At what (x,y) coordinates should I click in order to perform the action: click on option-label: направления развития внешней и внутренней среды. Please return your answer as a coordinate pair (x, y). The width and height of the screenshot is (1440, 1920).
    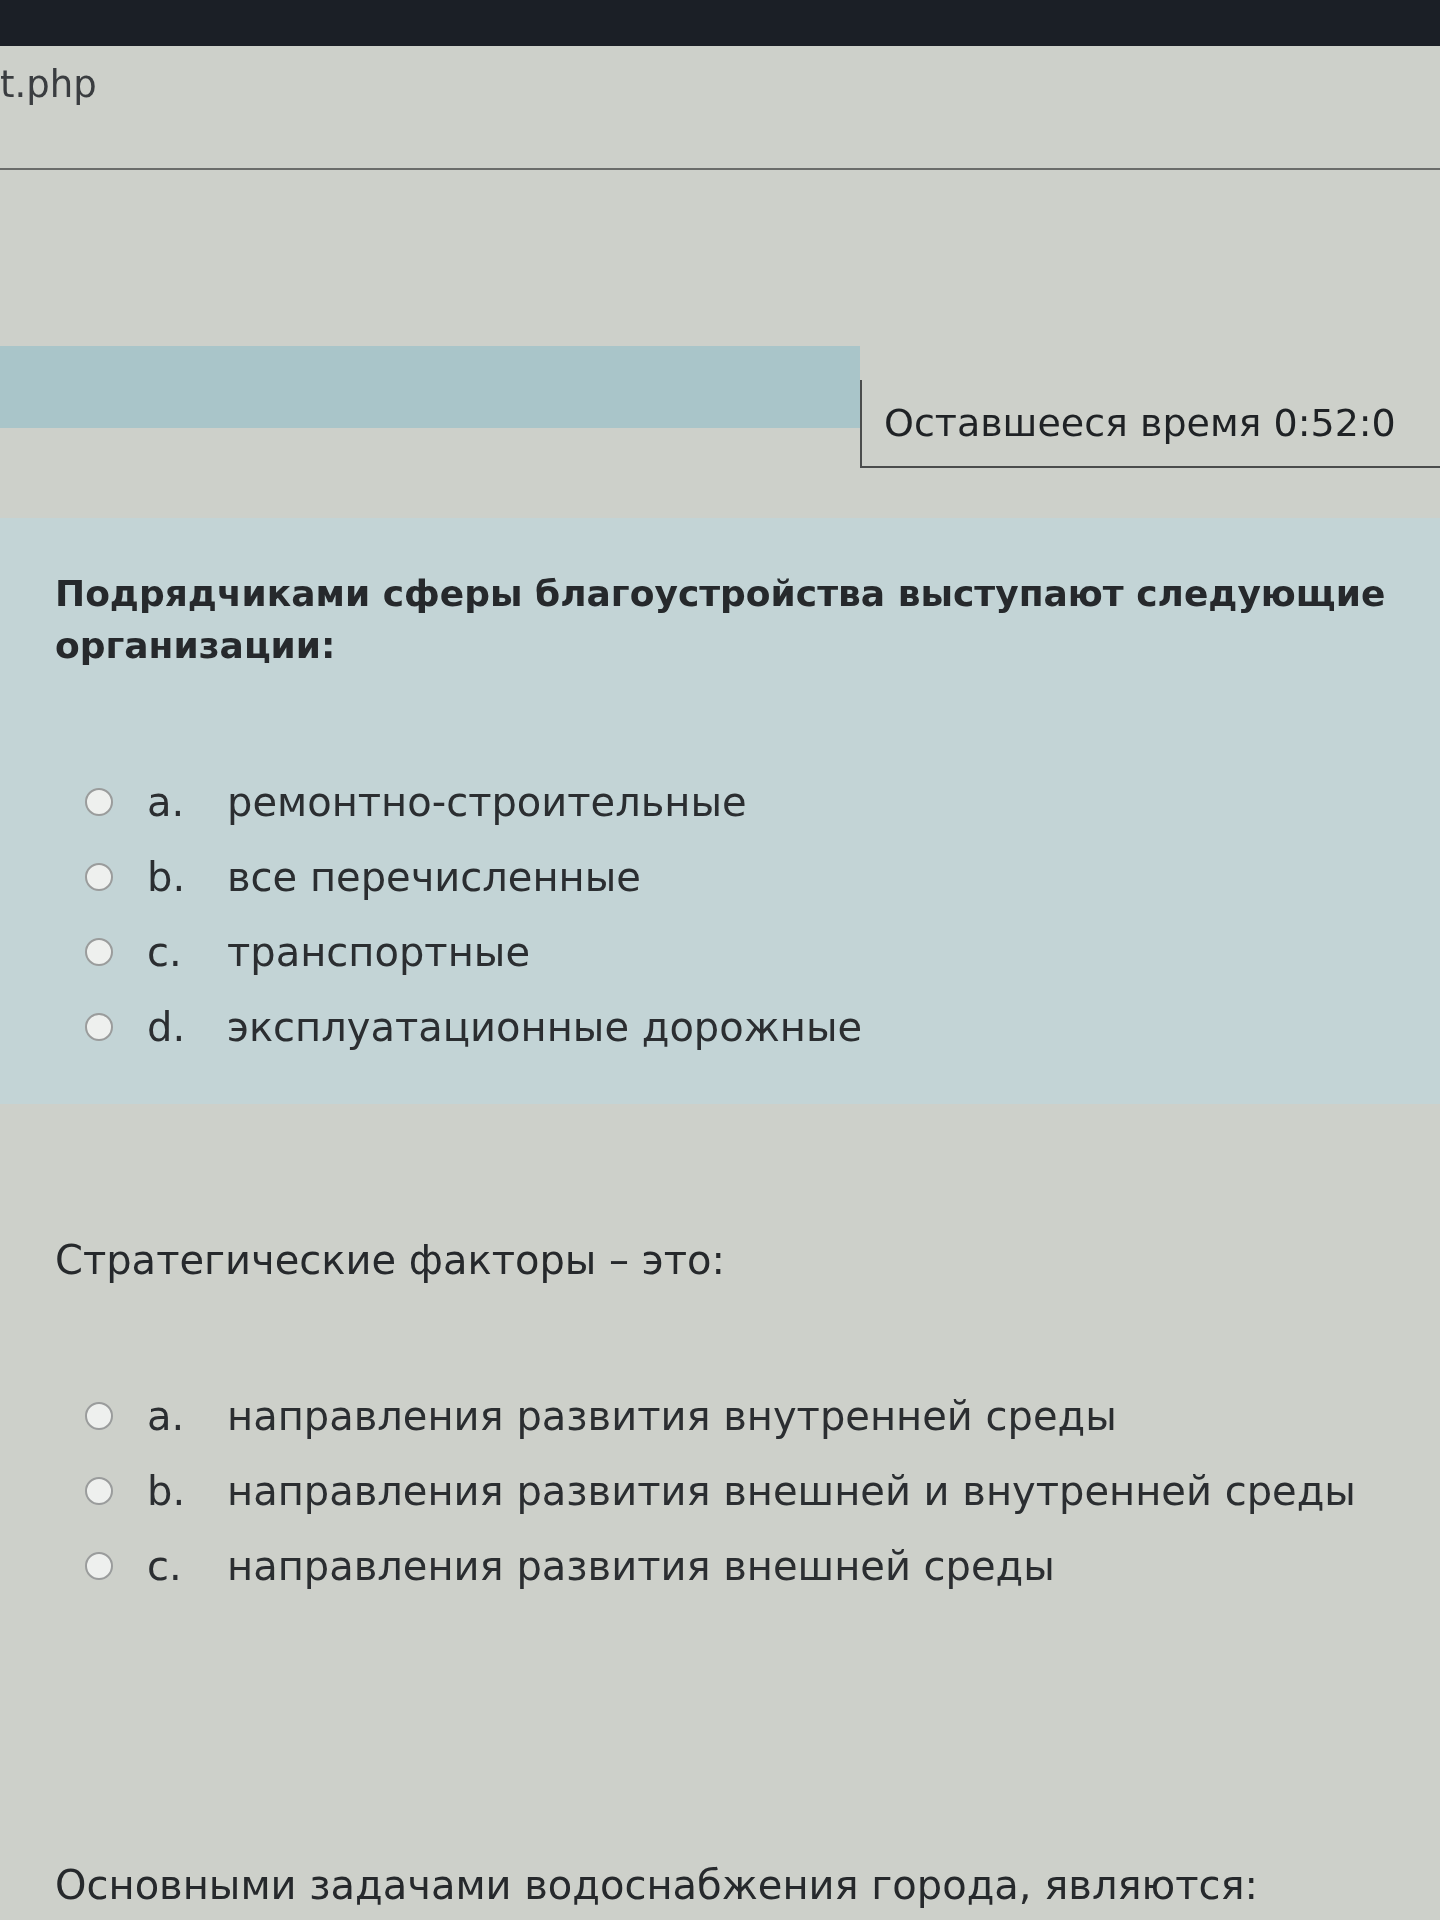
    Looking at the image, I should click on (791, 1490).